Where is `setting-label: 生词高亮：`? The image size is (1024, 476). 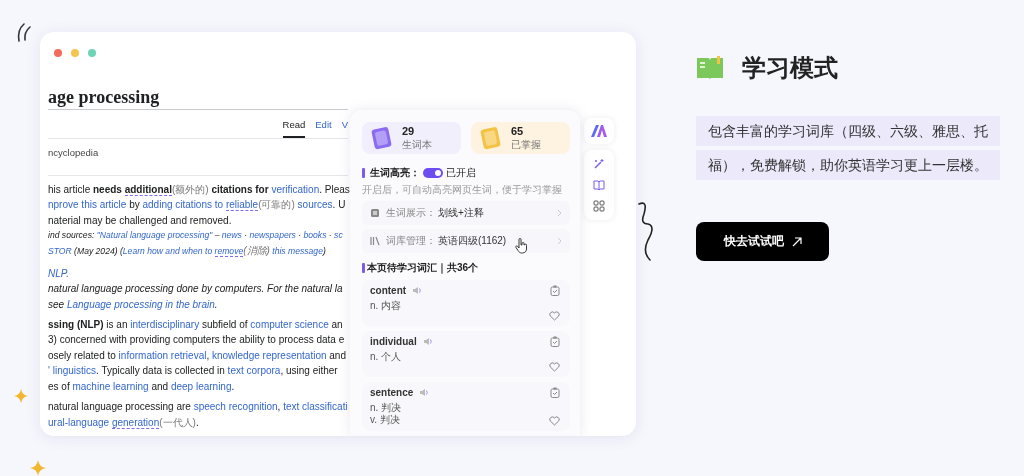
setting-label: 生词高亮： is located at coordinates (395, 173).